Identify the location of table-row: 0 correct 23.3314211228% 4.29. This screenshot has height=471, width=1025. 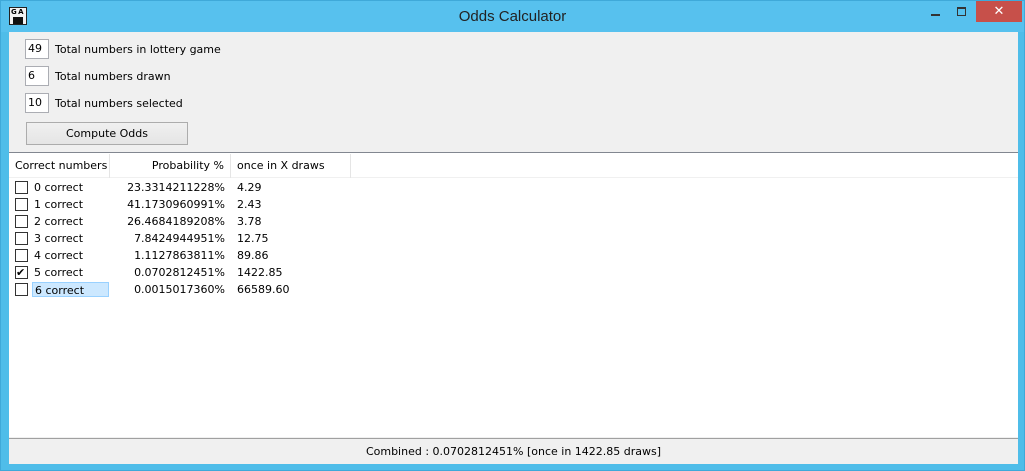
(513, 187).